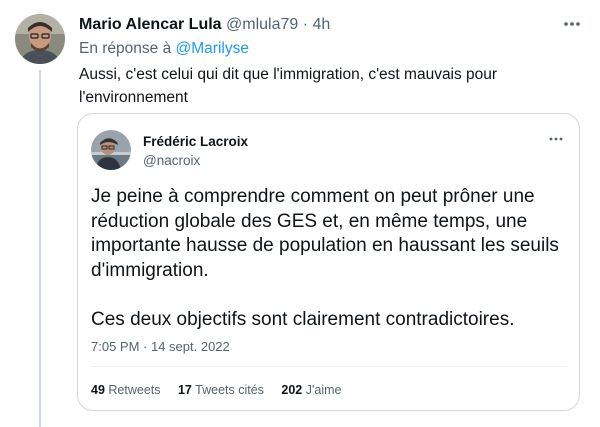 The height and width of the screenshot is (427, 600). I want to click on tweet-time: 4h, so click(322, 24).